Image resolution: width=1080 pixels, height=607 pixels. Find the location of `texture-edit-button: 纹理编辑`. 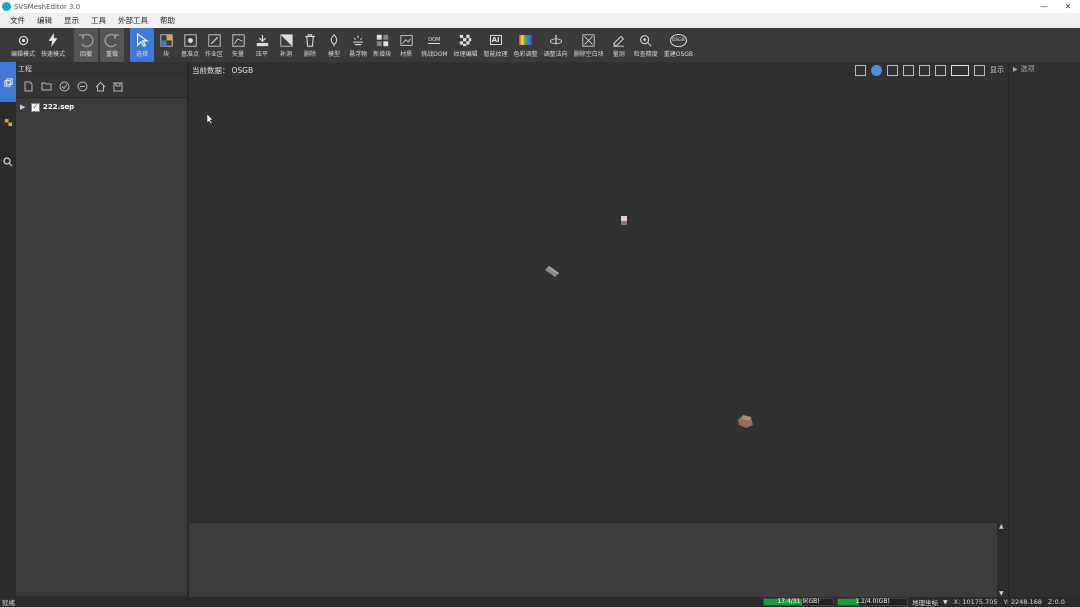

texture-edit-button: 纹理编辑 is located at coordinates (466, 45).